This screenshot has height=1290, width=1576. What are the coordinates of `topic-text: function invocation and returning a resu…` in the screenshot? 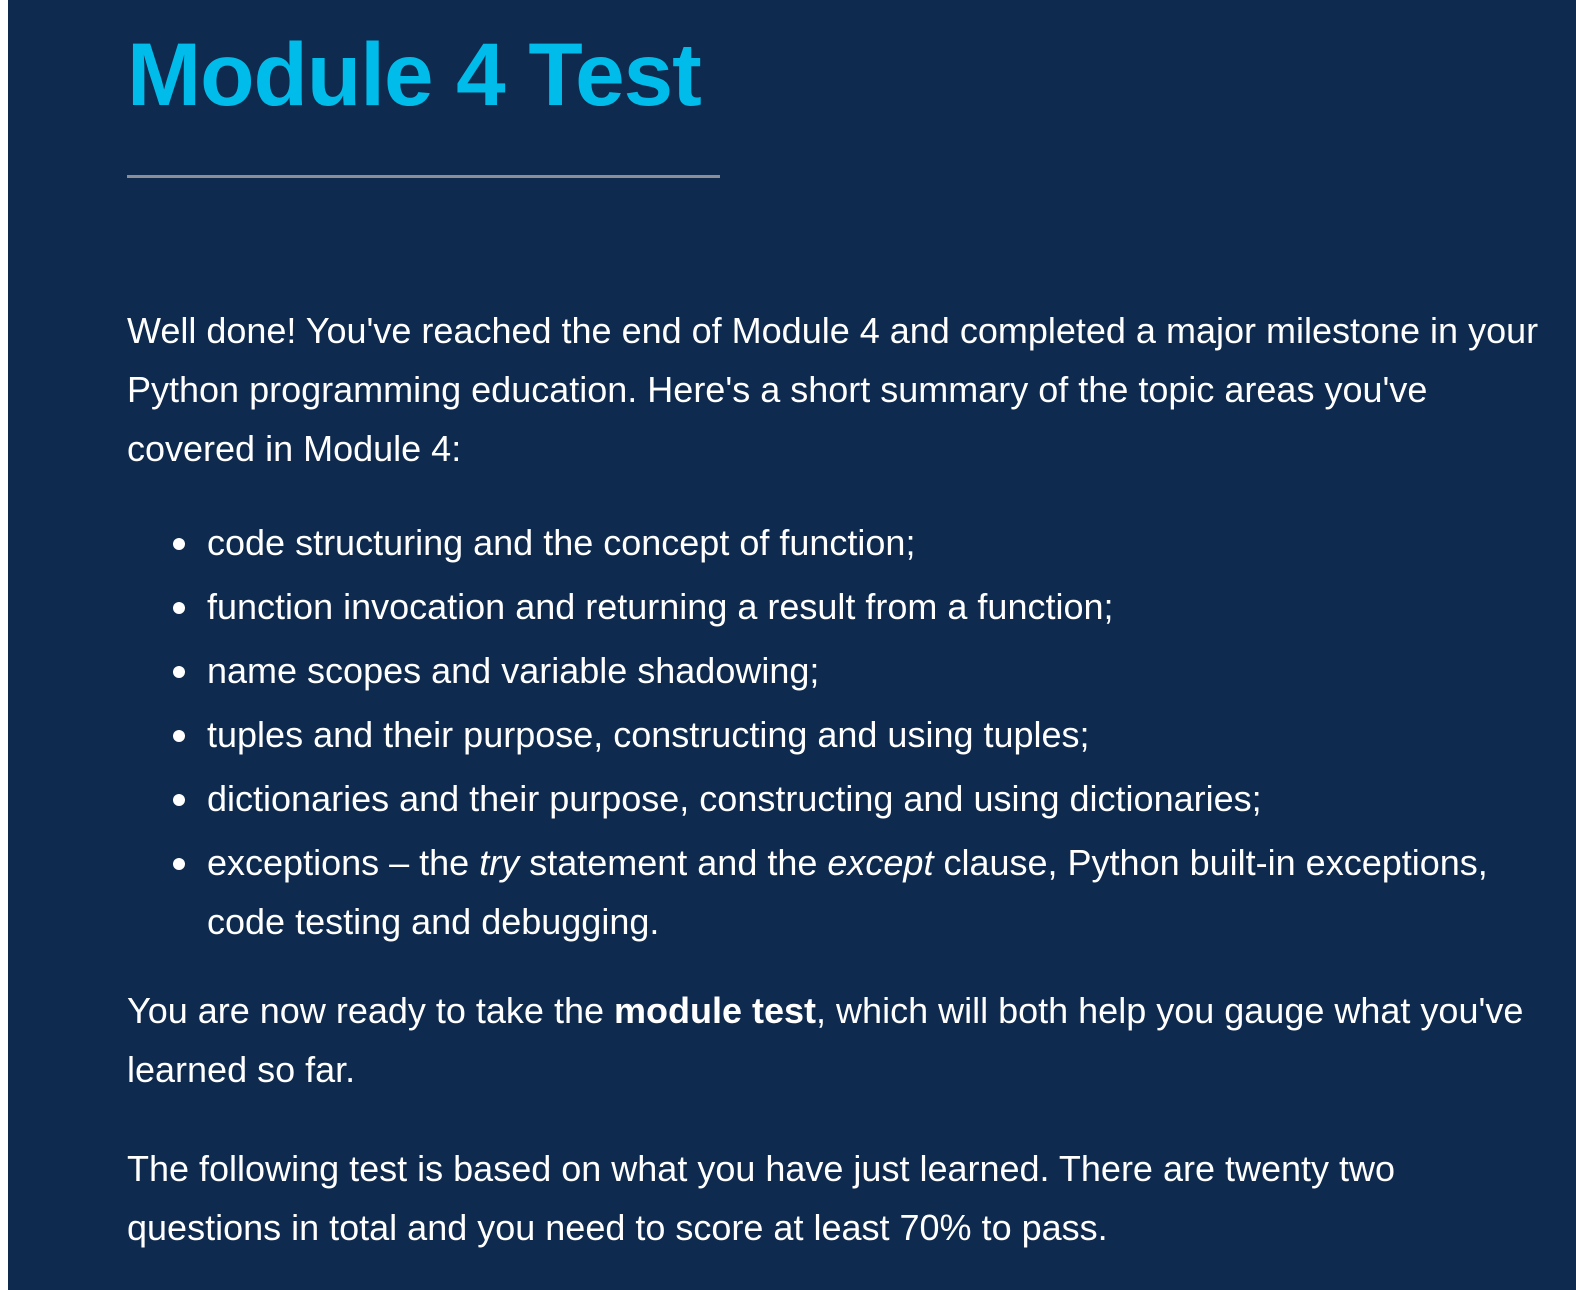 It's located at (660, 606).